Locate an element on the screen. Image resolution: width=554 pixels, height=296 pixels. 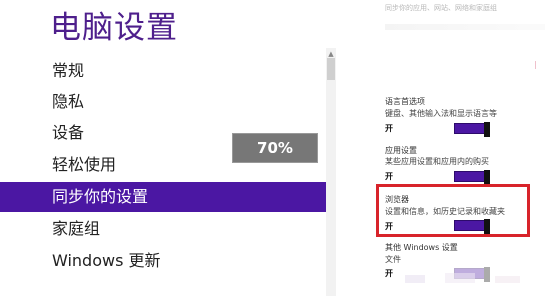
setting-title-language: 语言首选项 is located at coordinates (405, 101).